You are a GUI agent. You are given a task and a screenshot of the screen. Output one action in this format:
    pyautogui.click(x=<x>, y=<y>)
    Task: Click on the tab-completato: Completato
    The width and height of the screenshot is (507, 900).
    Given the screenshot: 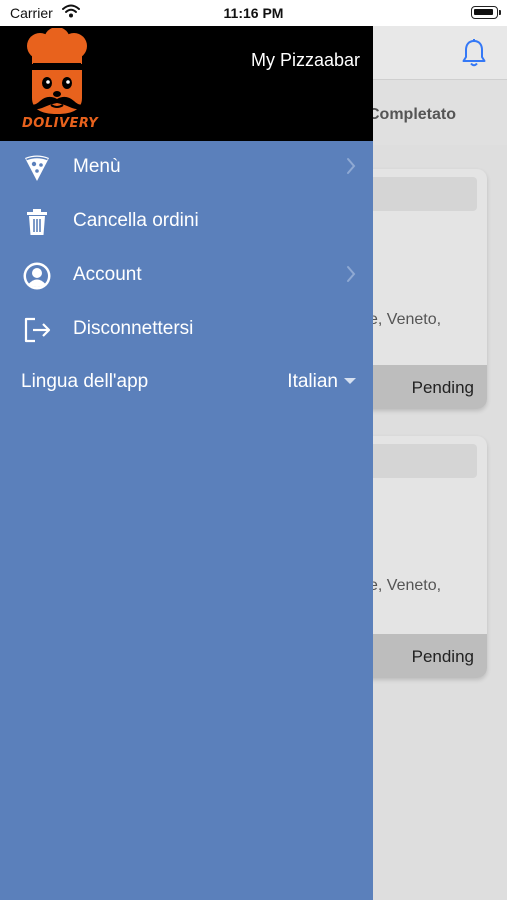 What is the action you would take?
    pyautogui.click(x=412, y=115)
    